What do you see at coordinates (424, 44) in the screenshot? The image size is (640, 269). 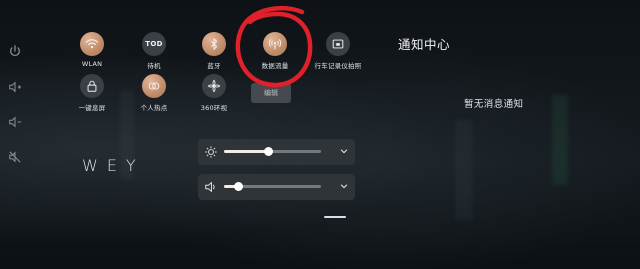 I see `notification-center-title: 通知中心` at bounding box center [424, 44].